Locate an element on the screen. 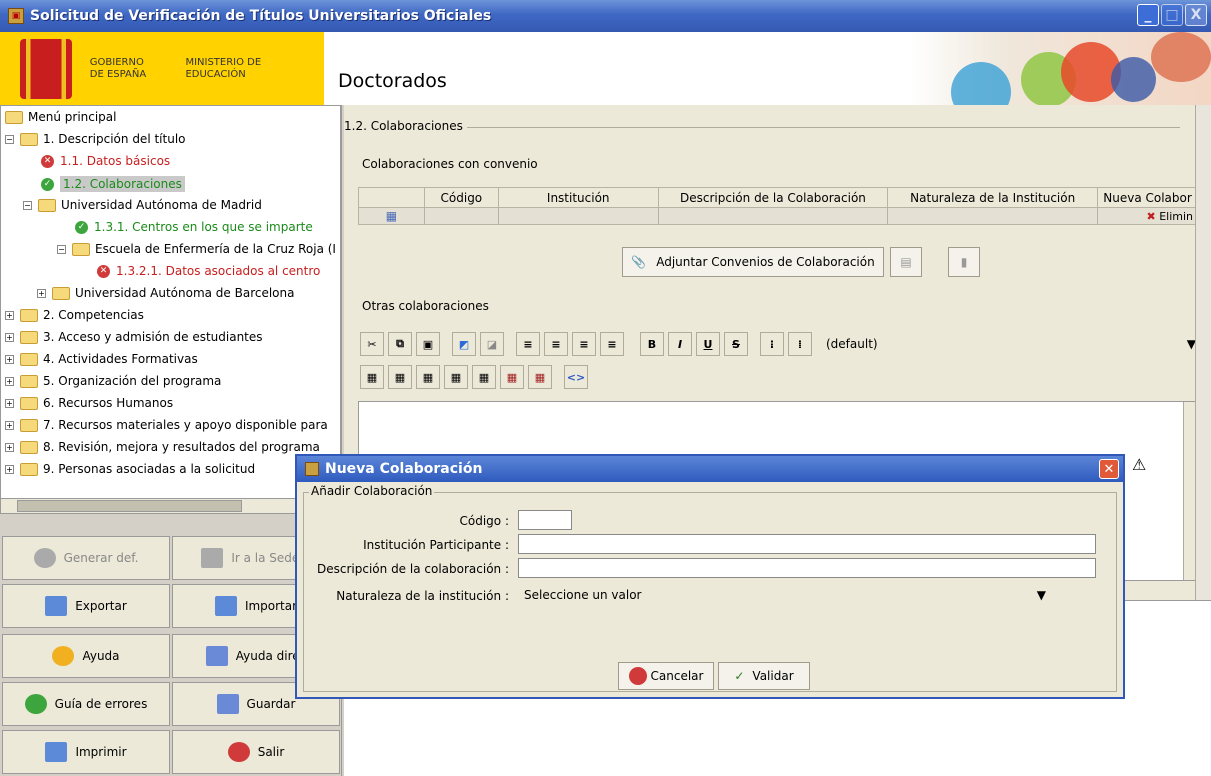 This screenshot has width=1211, height=776. check-icon is located at coordinates (35, 704).